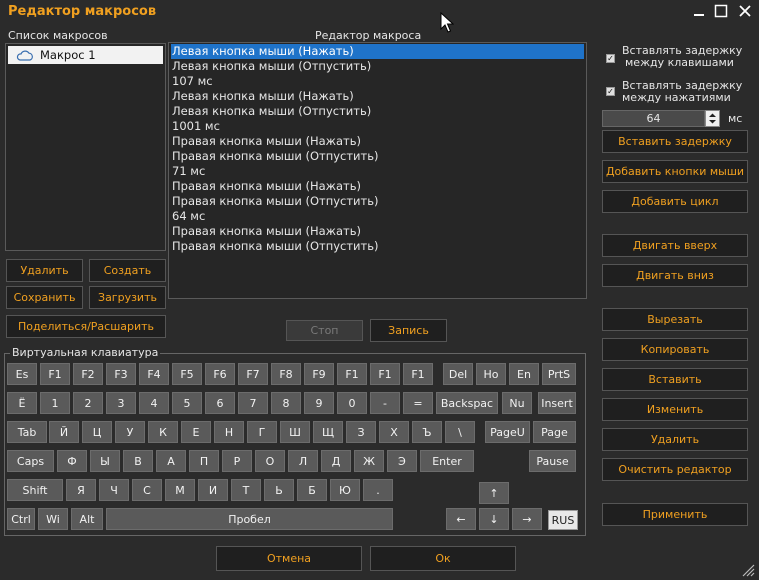 The width and height of the screenshot is (759, 580). Describe the element at coordinates (220, 403) in the screenshot. I see `key-6: 6` at that location.